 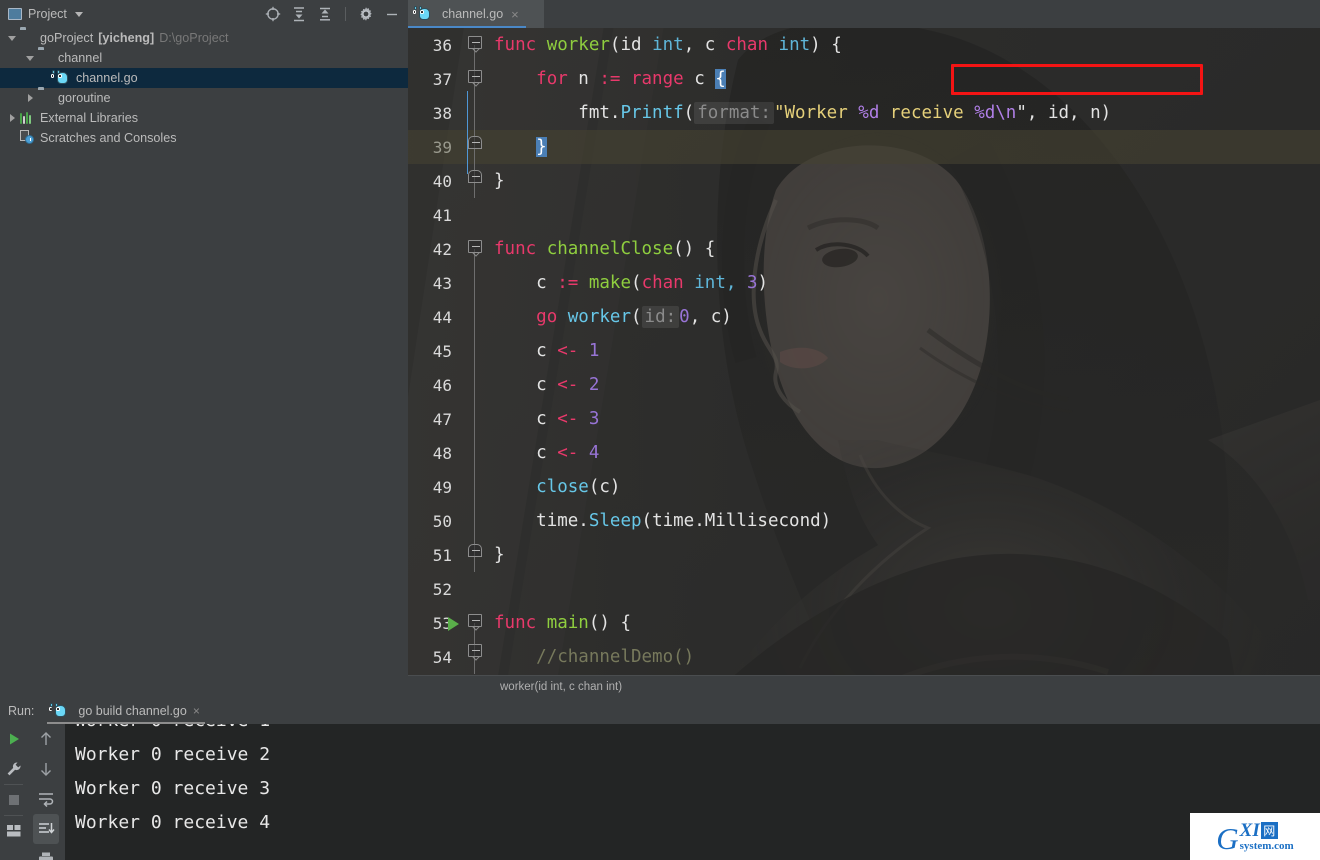 I want to click on folder-icon, so click(x=46, y=58).